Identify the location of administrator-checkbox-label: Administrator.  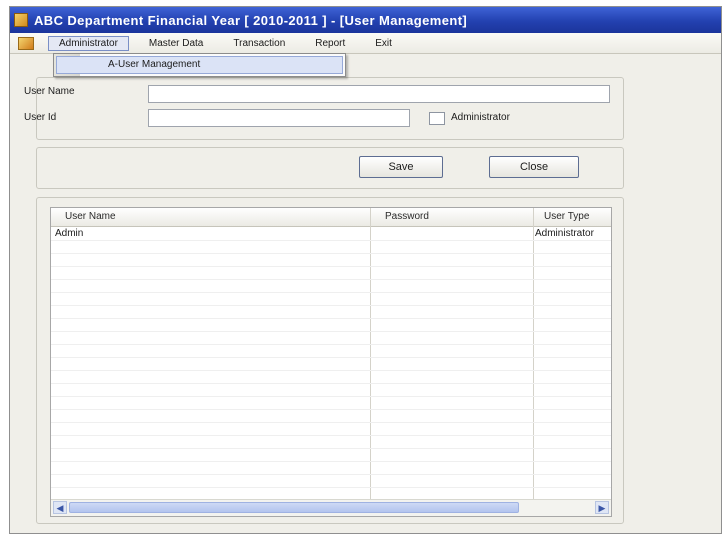
(480, 117).